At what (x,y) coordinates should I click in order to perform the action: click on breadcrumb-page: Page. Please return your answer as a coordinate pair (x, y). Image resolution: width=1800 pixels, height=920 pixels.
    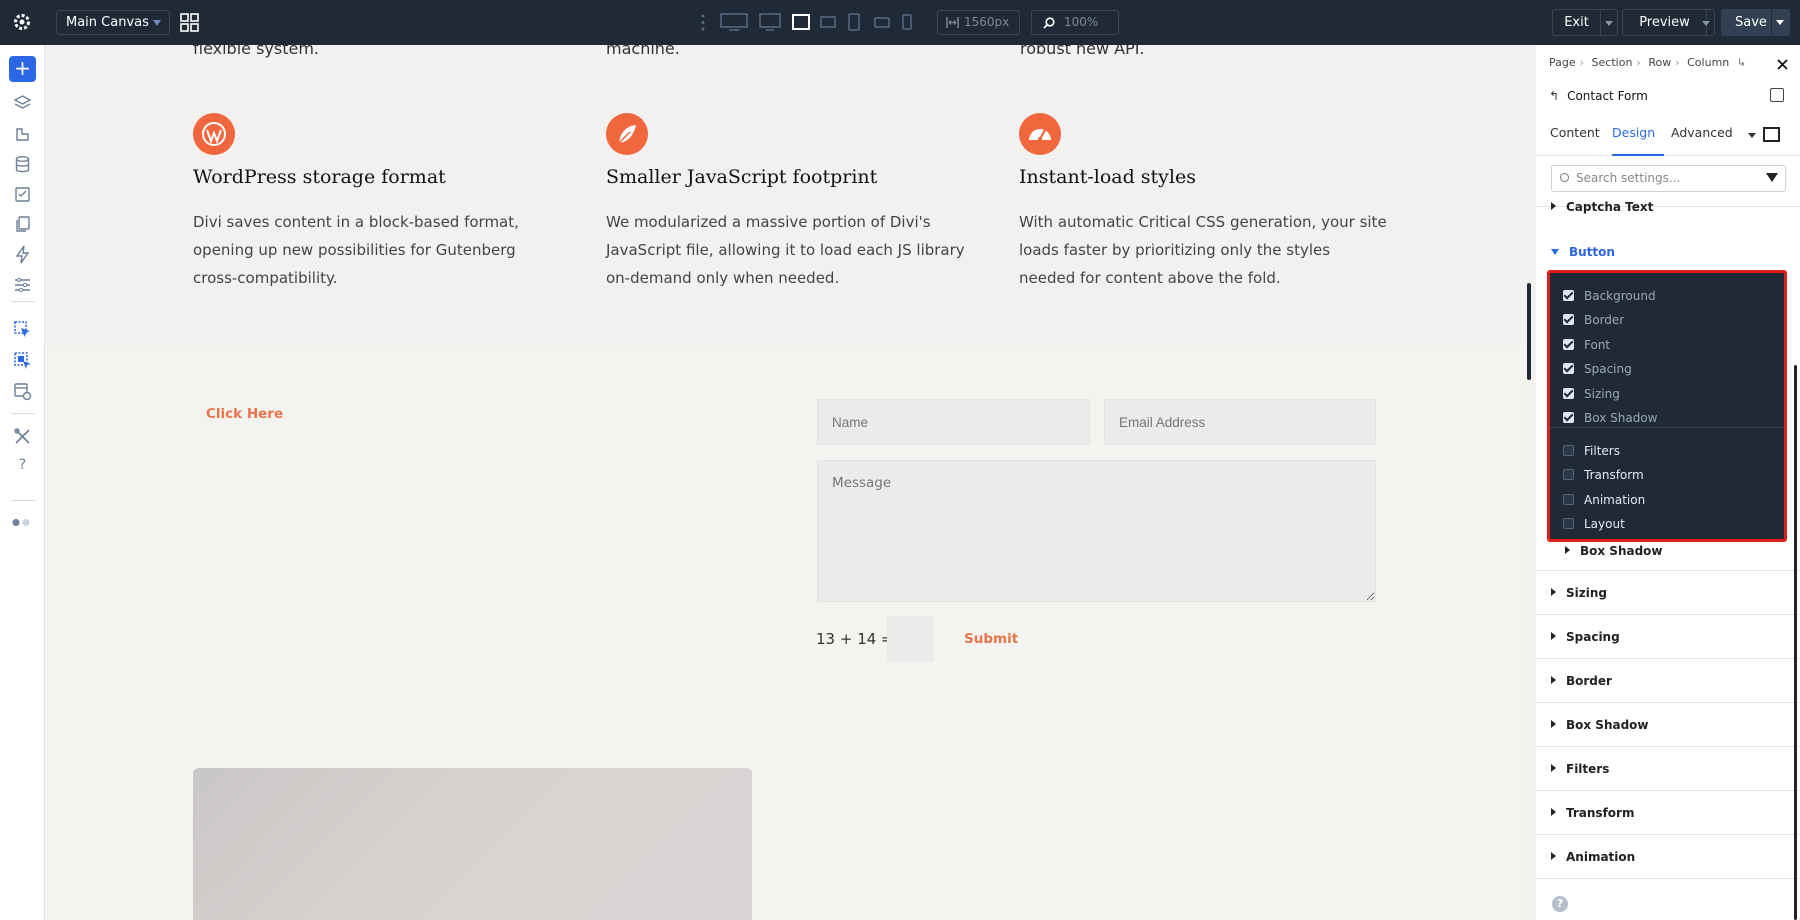
    Looking at the image, I should click on (1562, 62).